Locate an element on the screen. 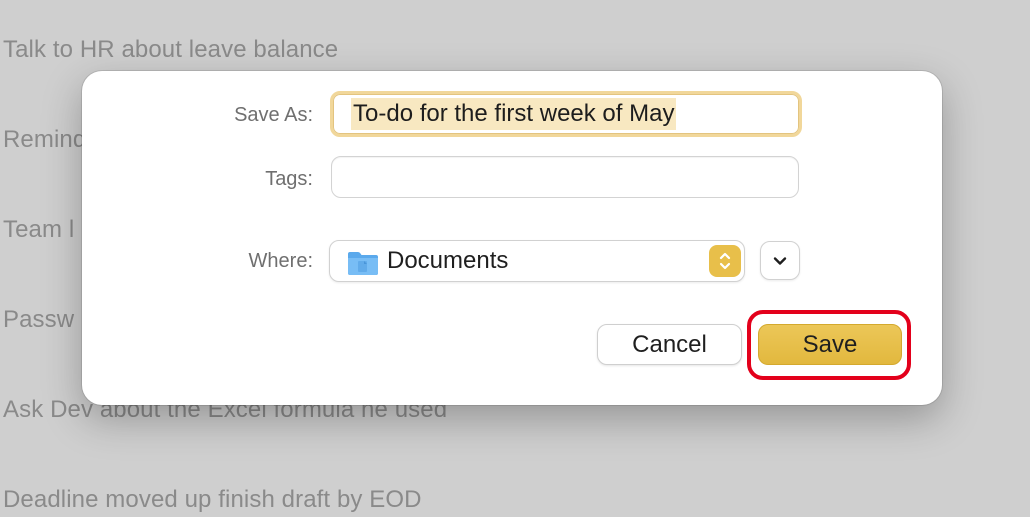  save-as-input: To-do for the first week of May is located at coordinates (566, 114).